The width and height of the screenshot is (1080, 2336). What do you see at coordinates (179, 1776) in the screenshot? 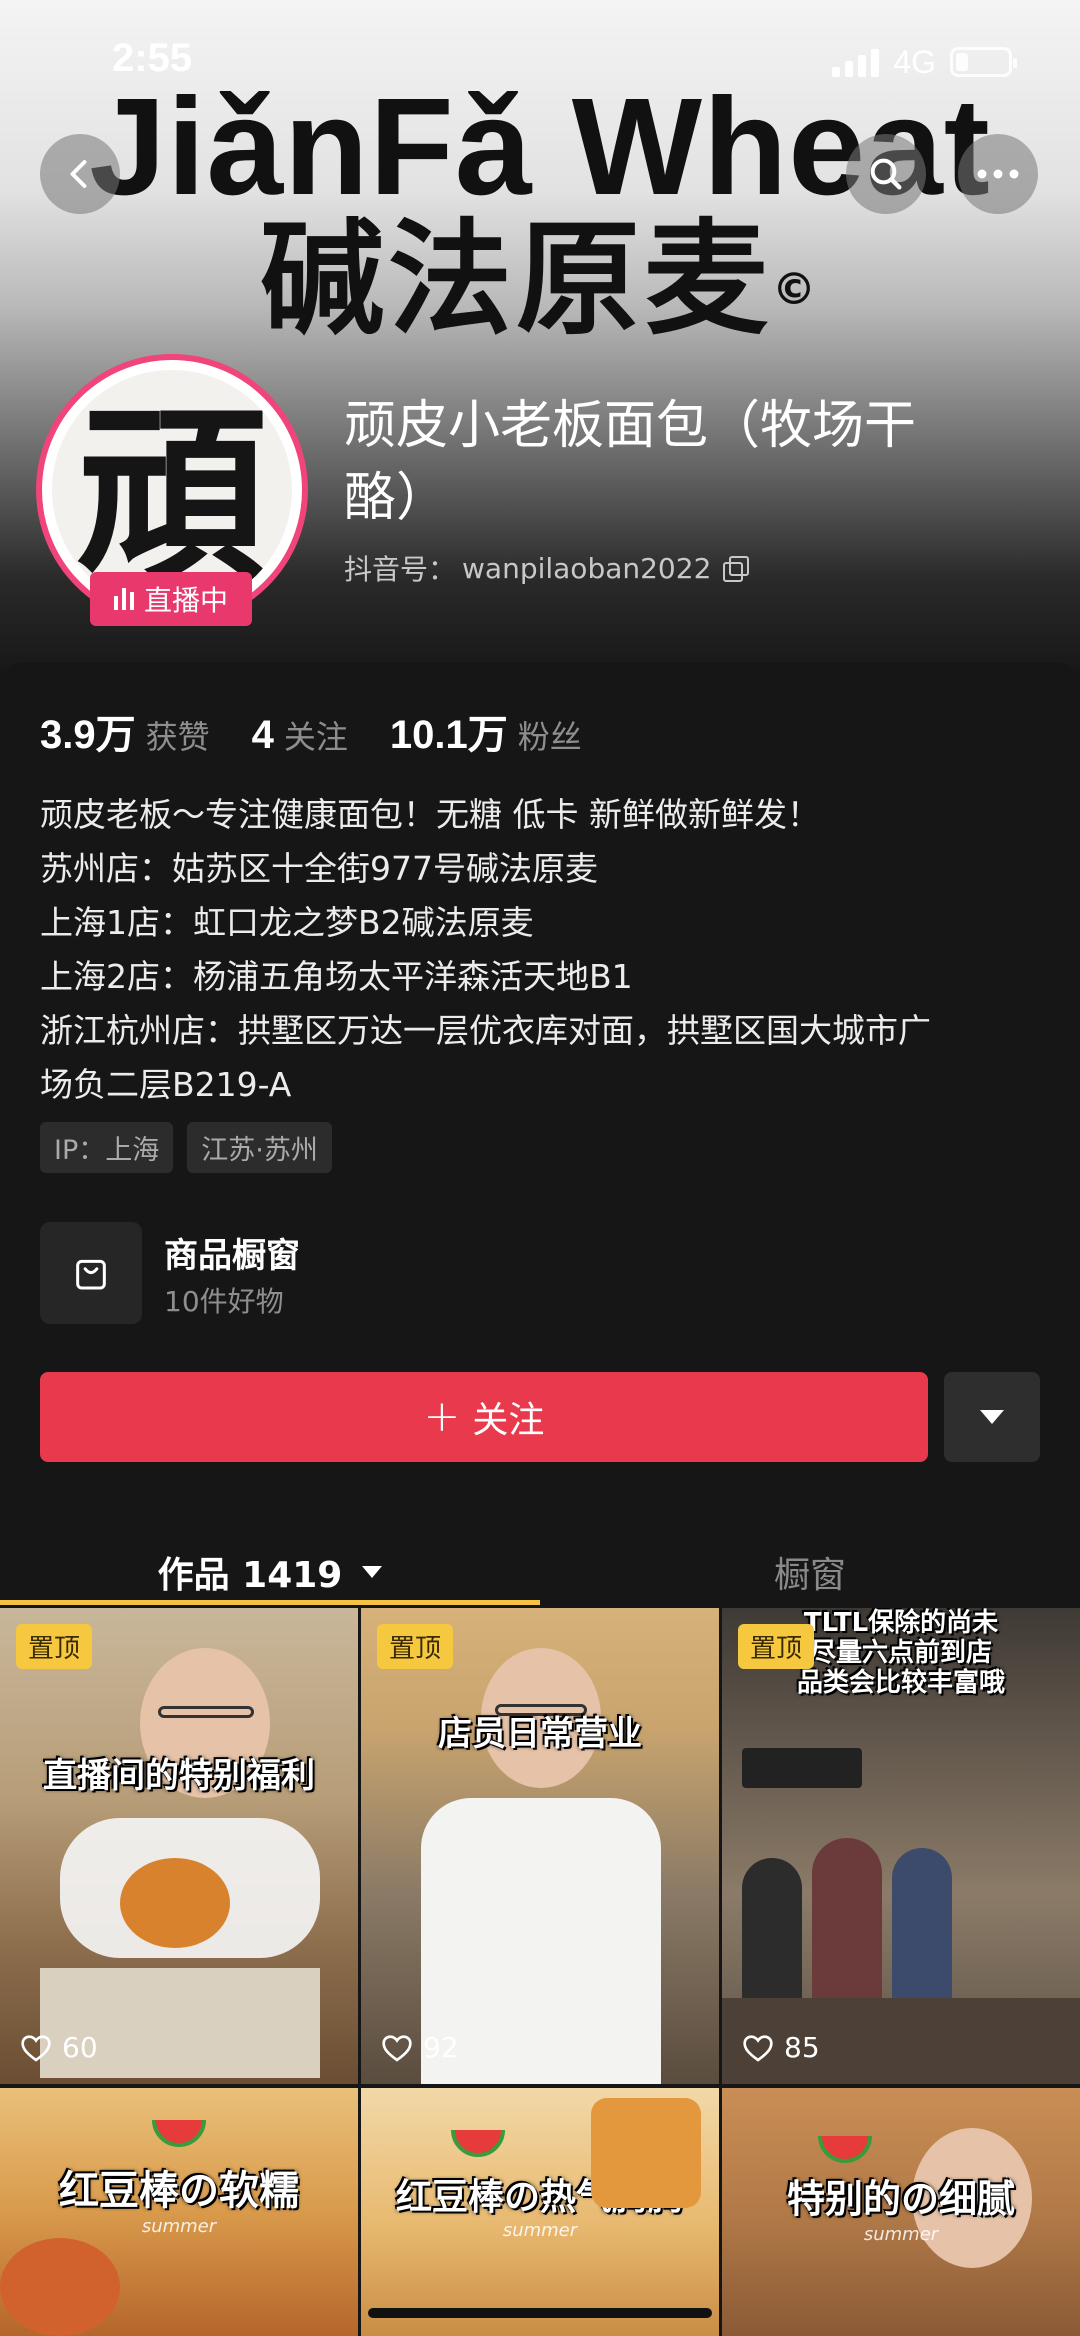
I see `video-title: 直播间的特别福利` at bounding box center [179, 1776].